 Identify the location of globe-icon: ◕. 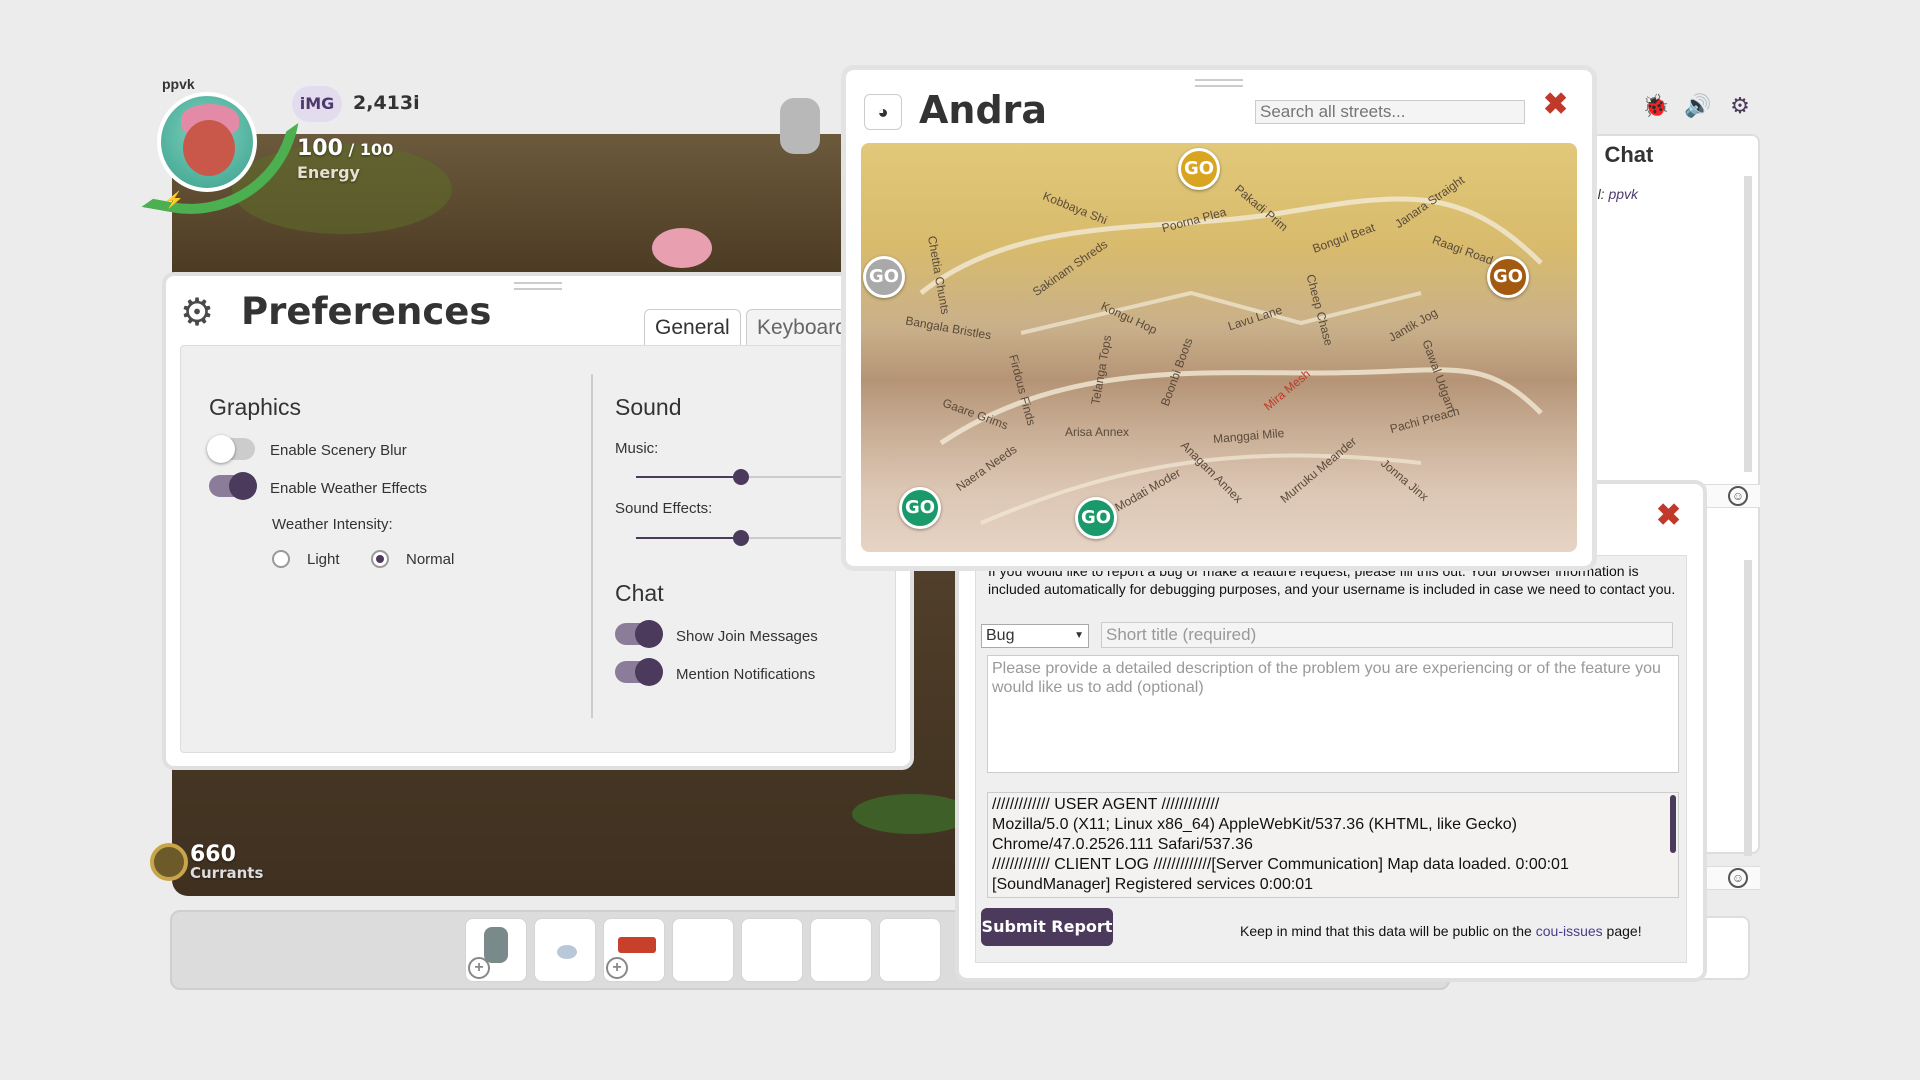
(883, 112).